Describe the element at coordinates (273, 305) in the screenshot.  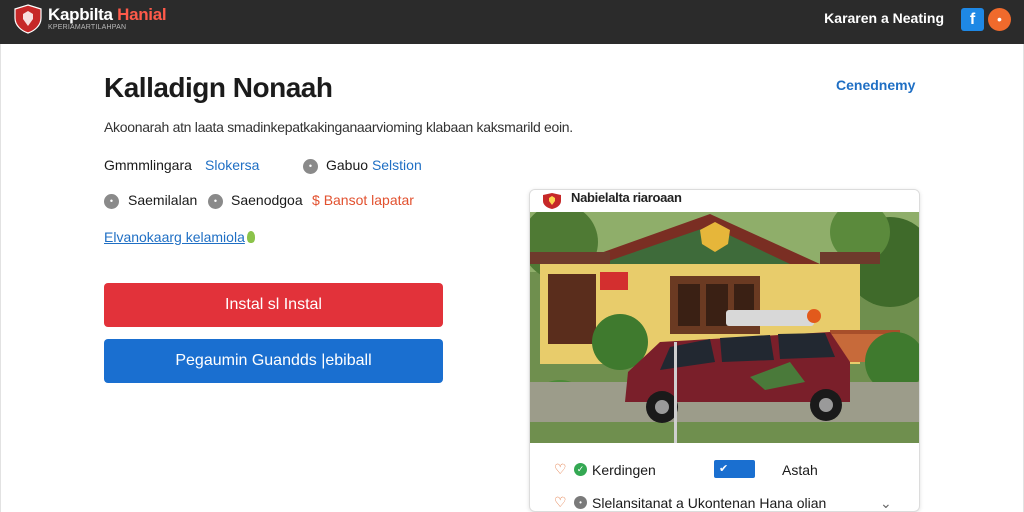
I see `install-button: Instal sl Instal` at that location.